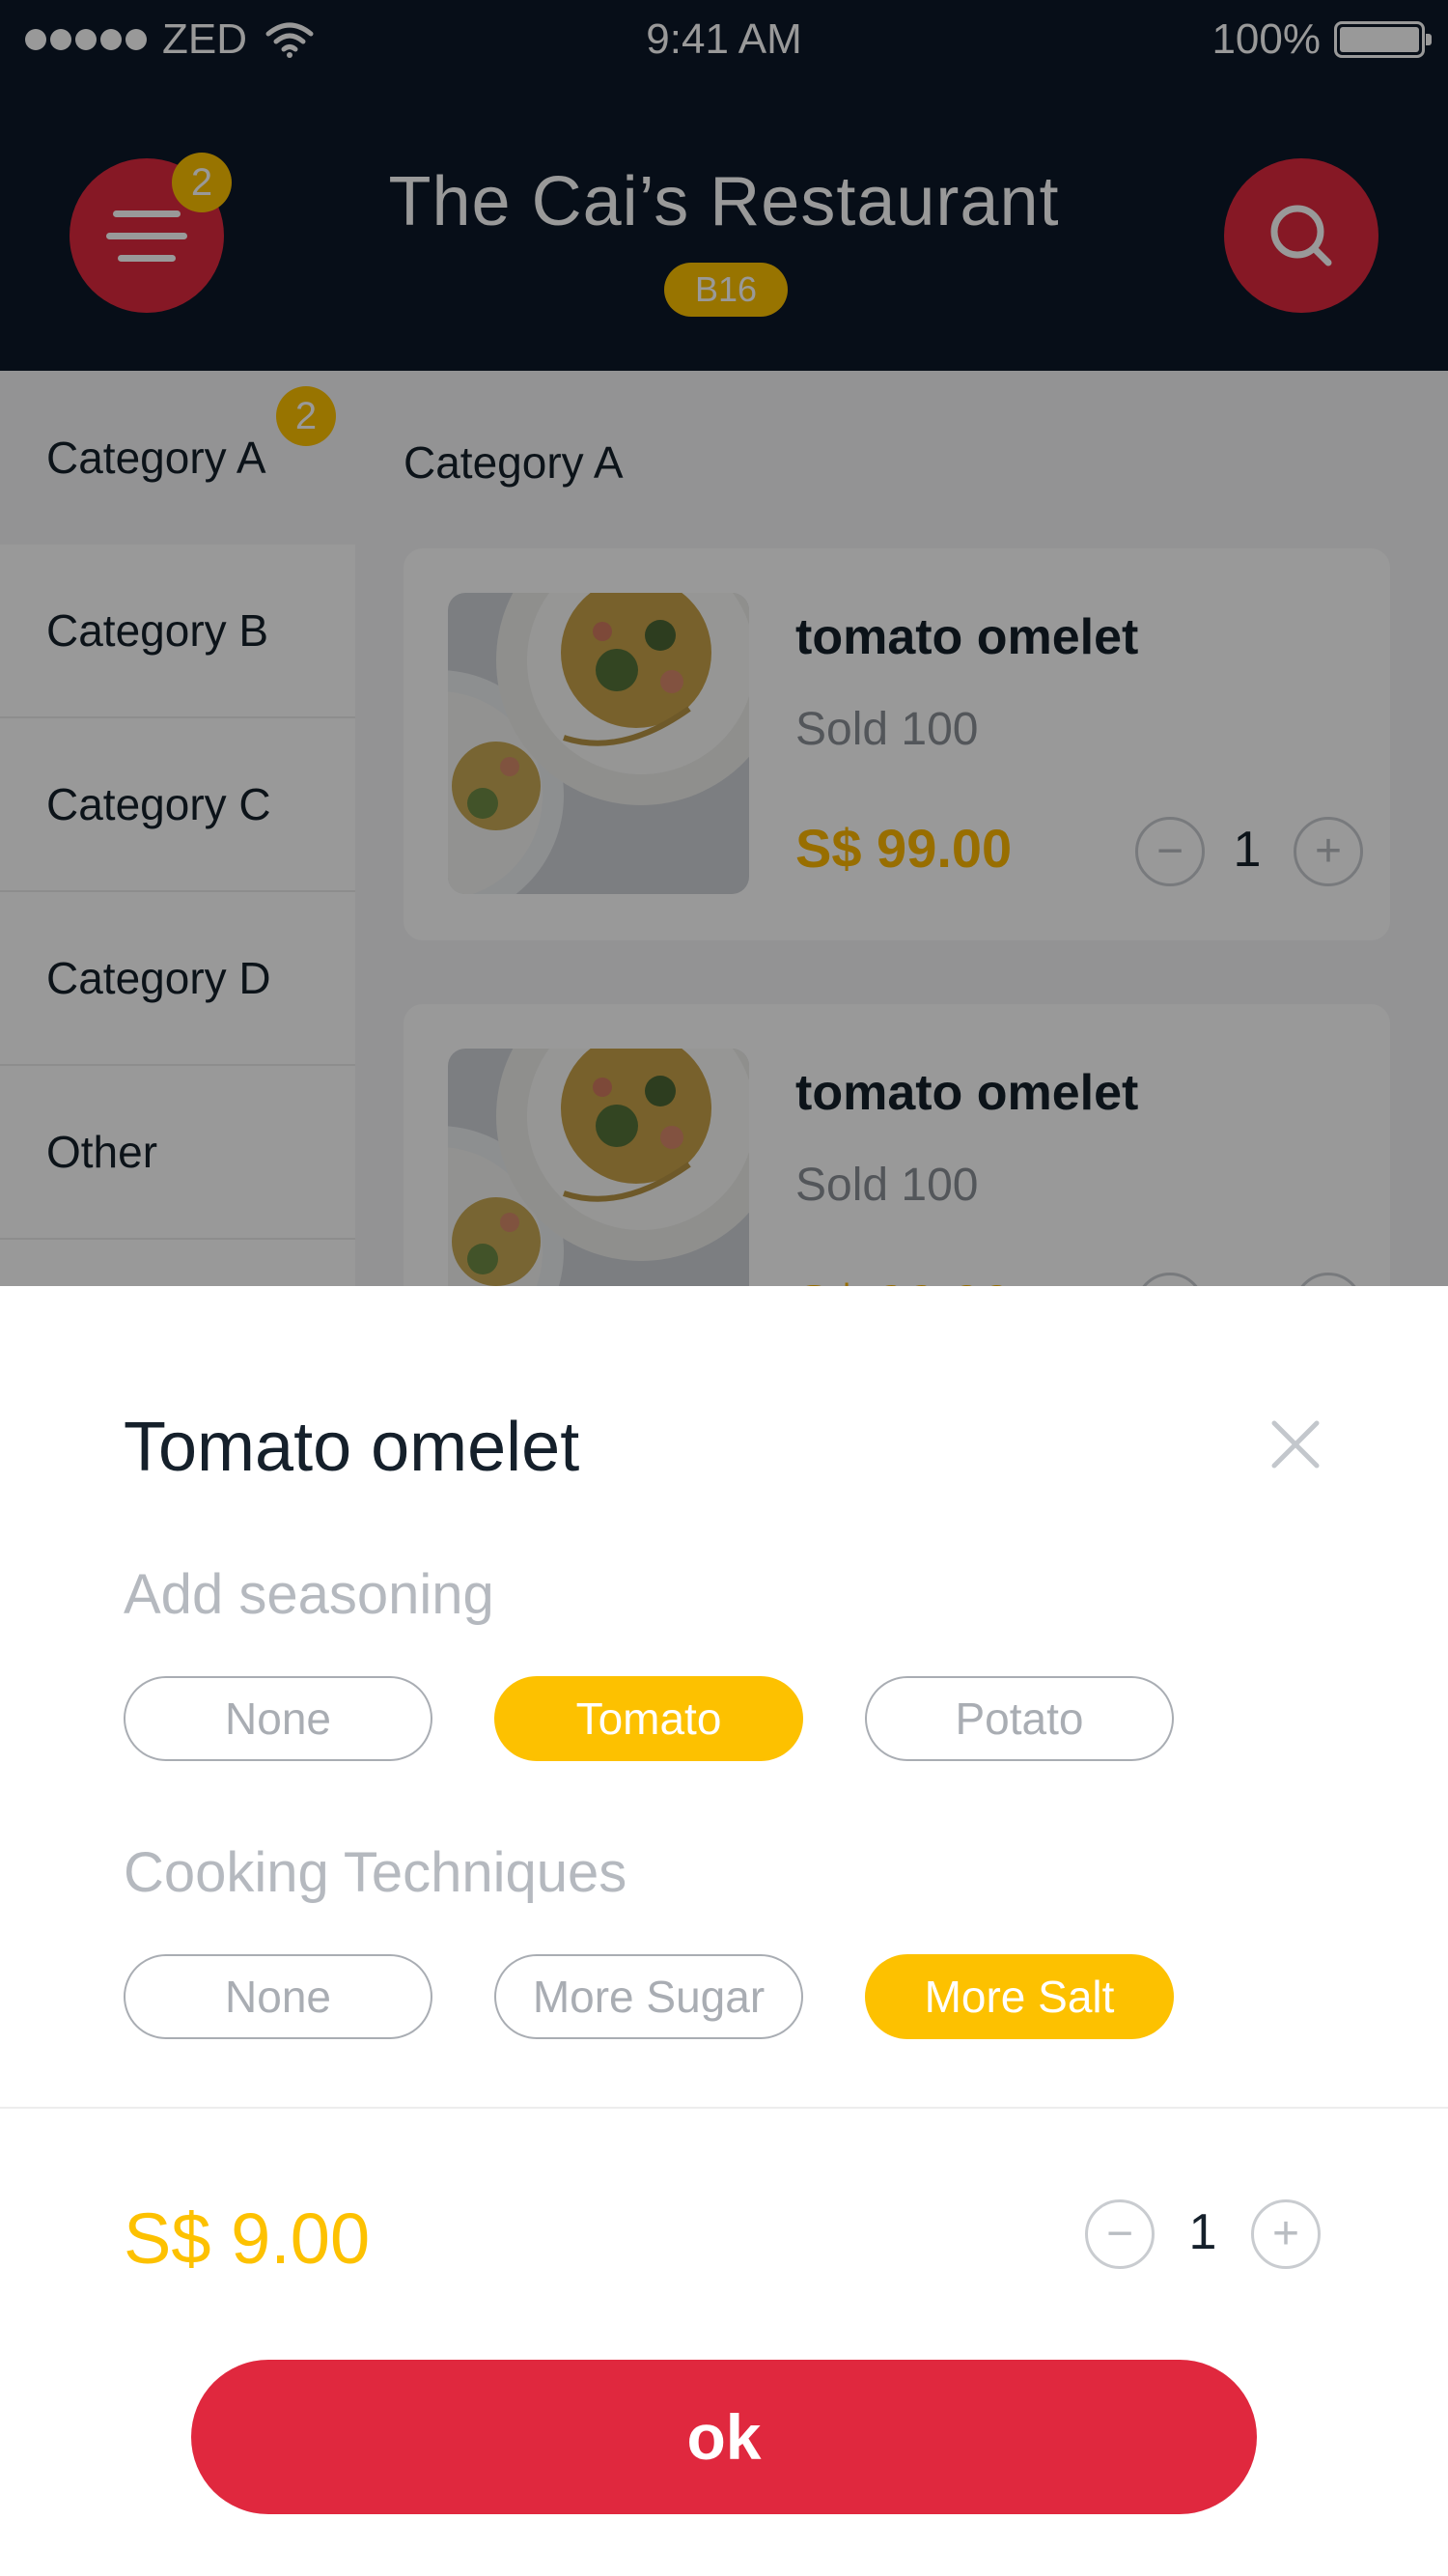  I want to click on option-technique-none: None, so click(278, 1997).